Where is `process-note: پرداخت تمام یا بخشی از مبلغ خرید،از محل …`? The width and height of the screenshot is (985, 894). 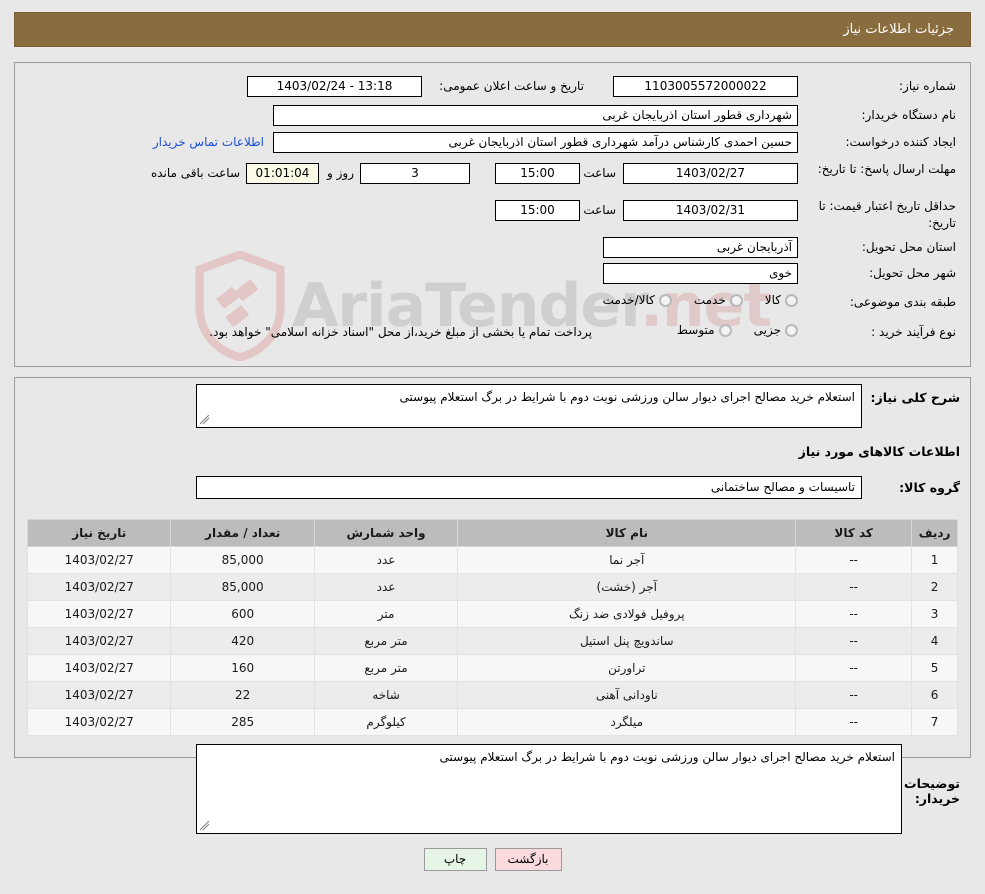 process-note: پرداخت تمام یا بخشی از مبلغ خرید،از محل … is located at coordinates (400, 332).